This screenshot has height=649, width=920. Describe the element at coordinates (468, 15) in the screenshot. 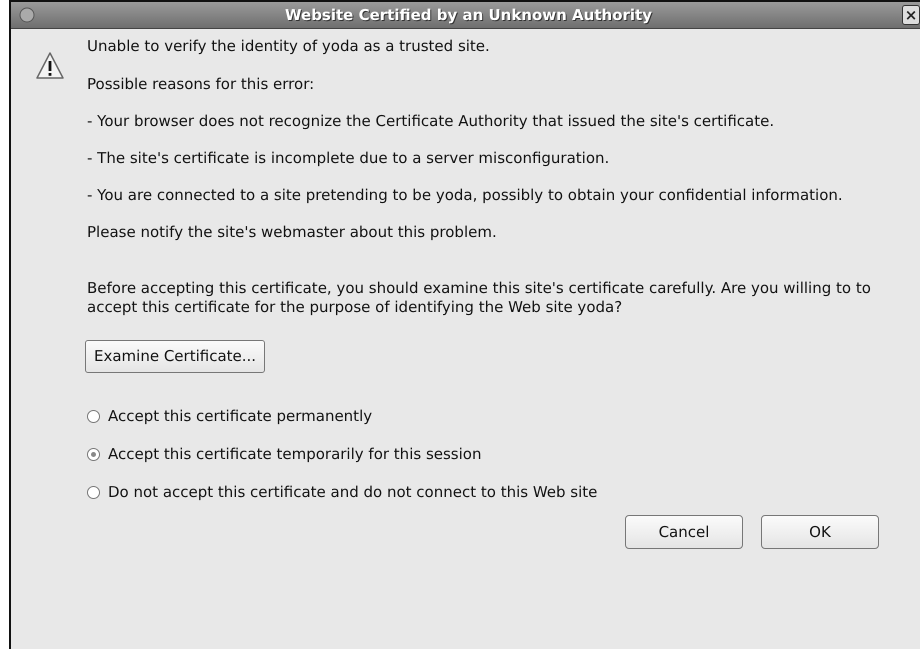

I see `window-title: Website Certified by an Unknown Authority` at that location.